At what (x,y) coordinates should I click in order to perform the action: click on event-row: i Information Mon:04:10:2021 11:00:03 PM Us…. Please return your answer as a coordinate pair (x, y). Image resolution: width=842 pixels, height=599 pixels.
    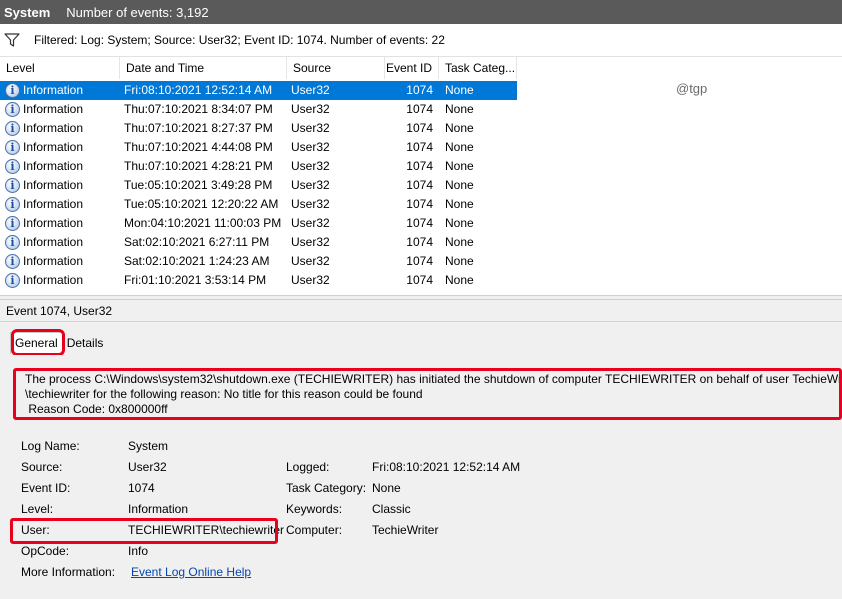
    Looking at the image, I should click on (258, 223).